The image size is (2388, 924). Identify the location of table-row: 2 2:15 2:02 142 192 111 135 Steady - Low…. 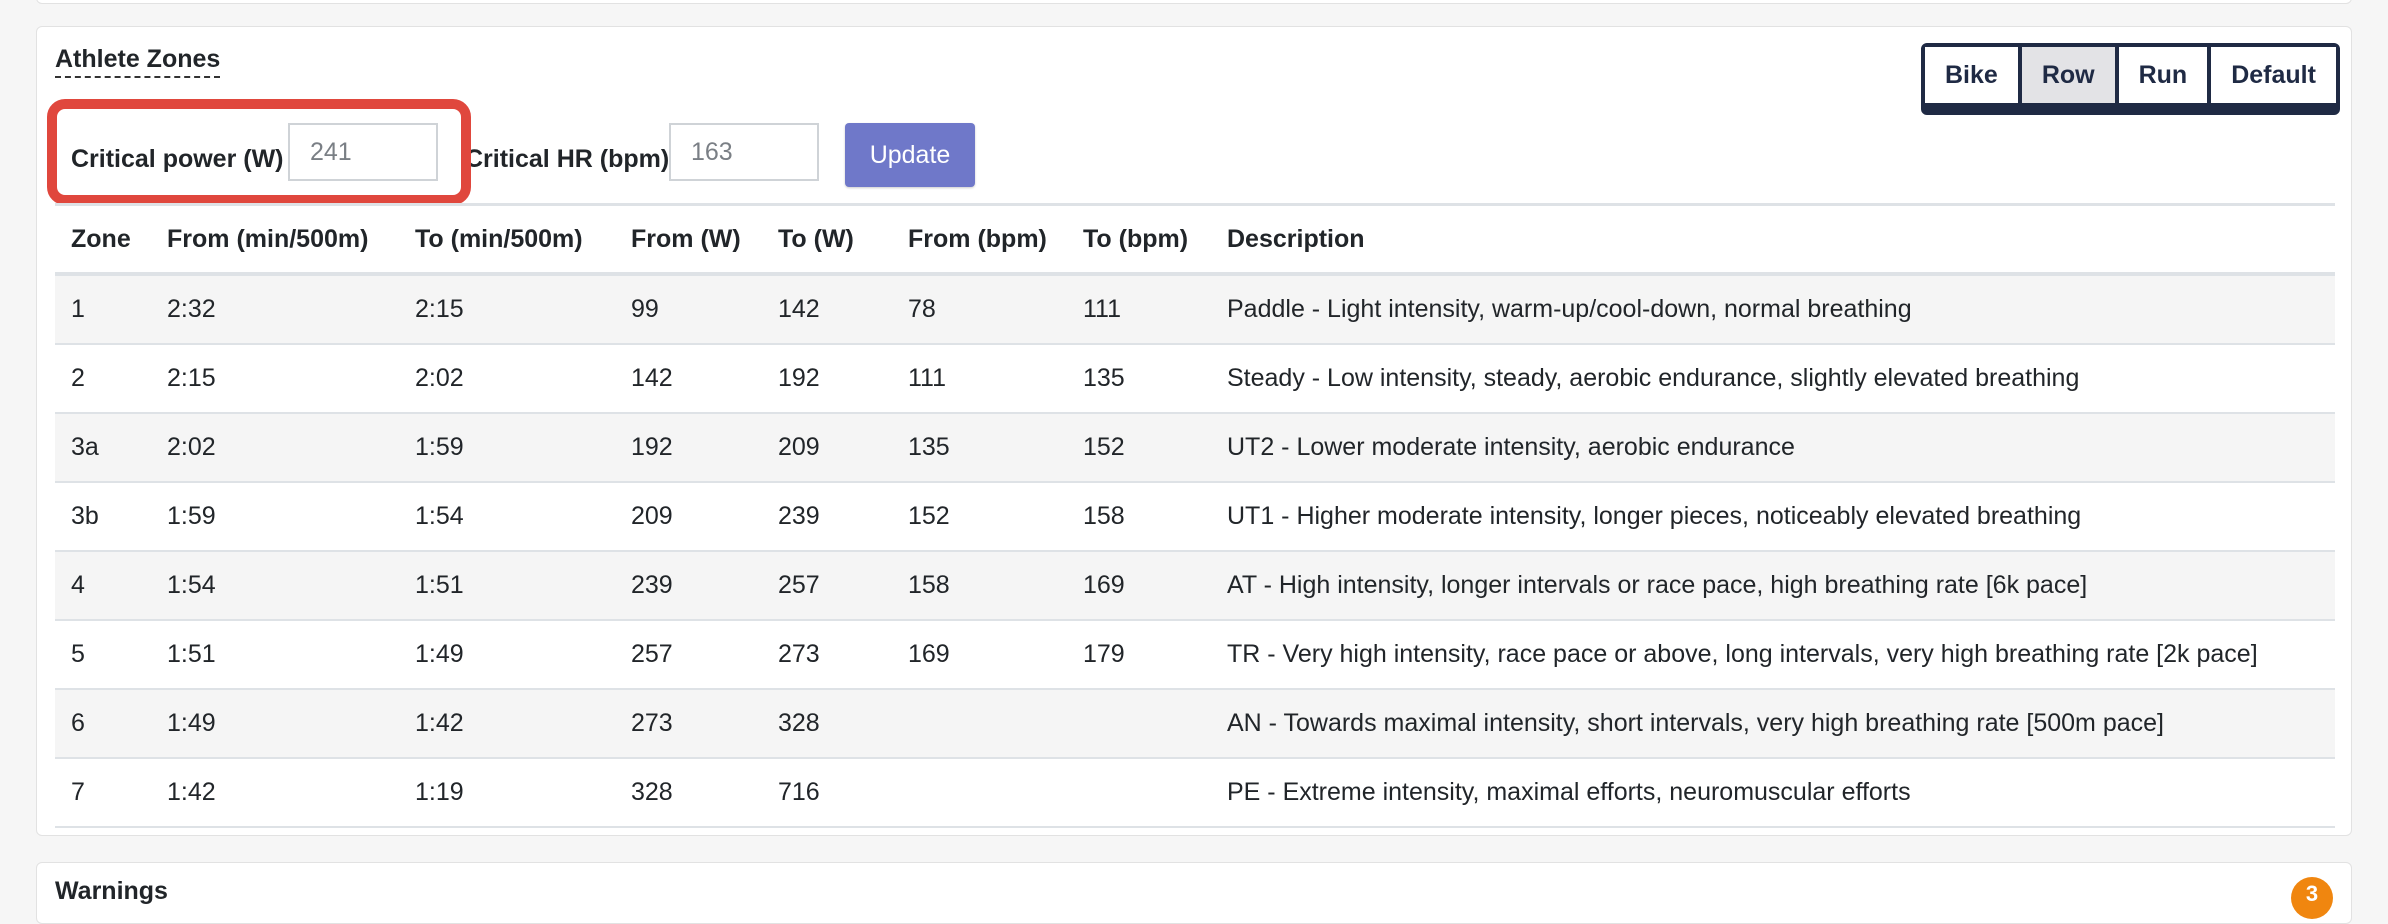
(1195, 379).